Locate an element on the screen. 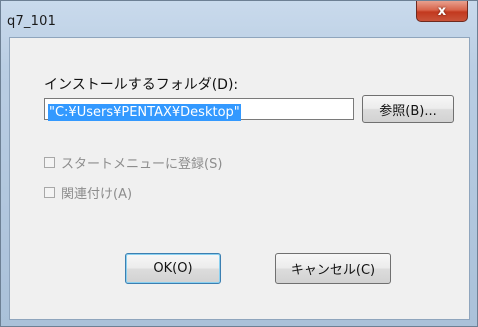 Image resolution: width=478 pixels, height=327 pixels. association-checkbox is located at coordinates (49, 192).